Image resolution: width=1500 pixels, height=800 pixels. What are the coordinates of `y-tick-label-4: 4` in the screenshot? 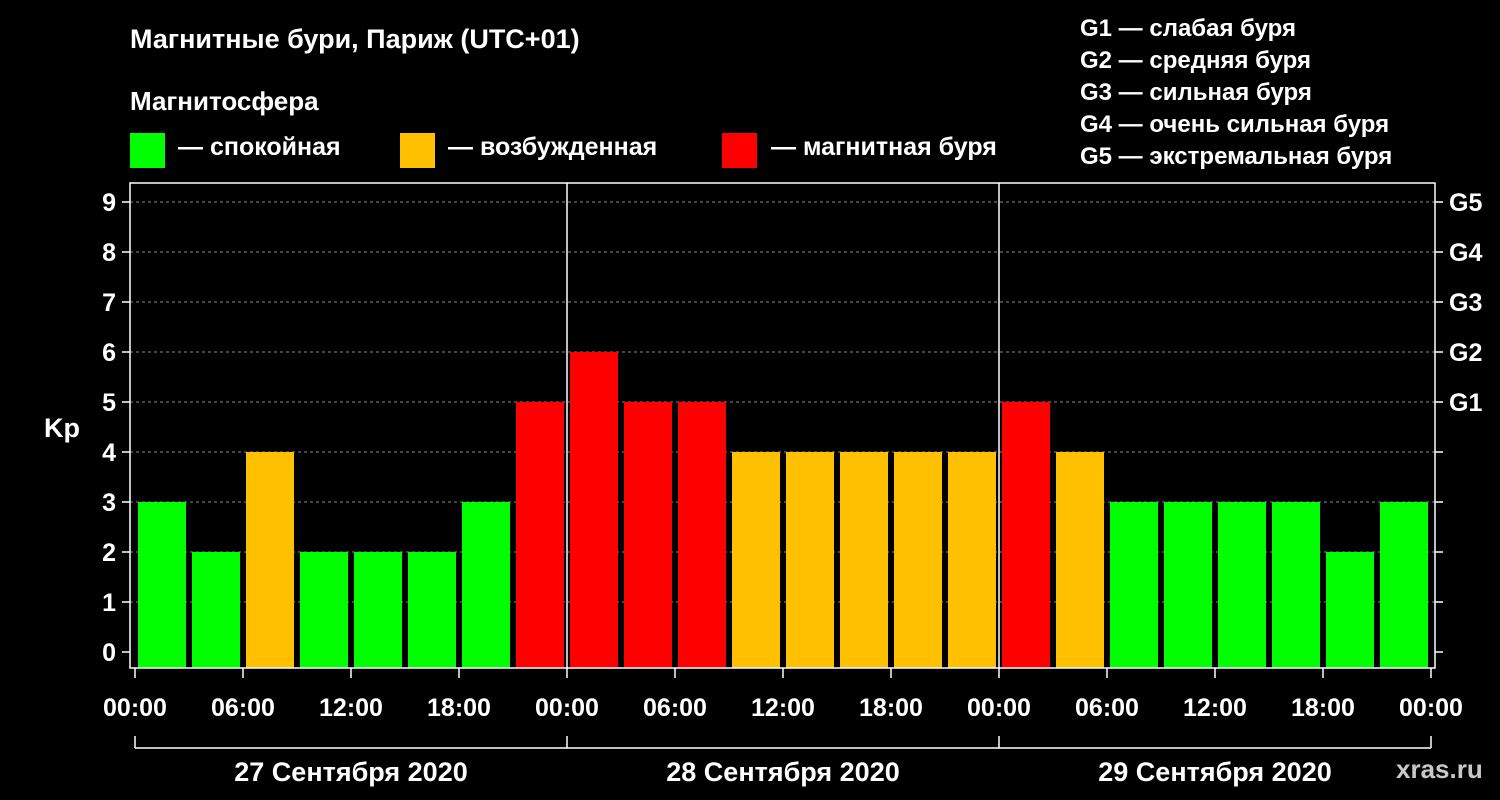 It's located at (109, 453).